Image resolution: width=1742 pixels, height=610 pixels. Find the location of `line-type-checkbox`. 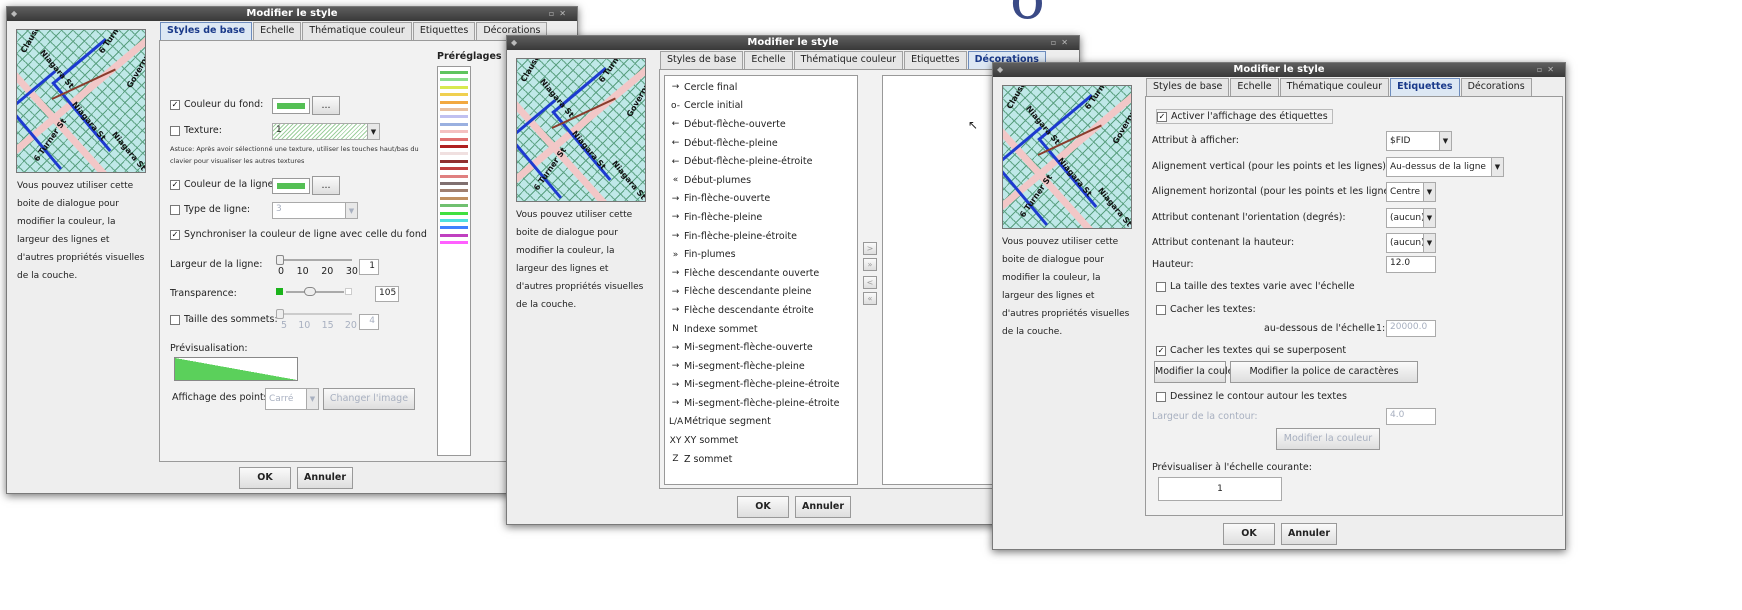

line-type-checkbox is located at coordinates (175, 209).